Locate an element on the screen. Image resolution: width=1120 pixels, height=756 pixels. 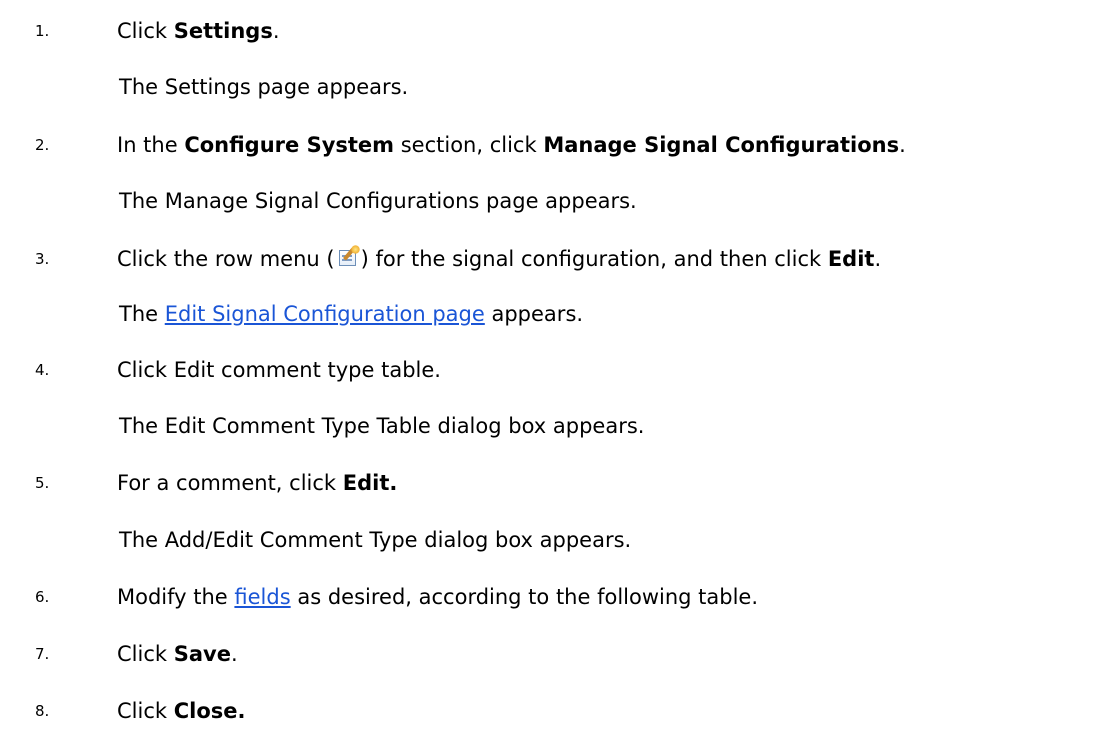
edit-label: Edit. is located at coordinates (370, 483).